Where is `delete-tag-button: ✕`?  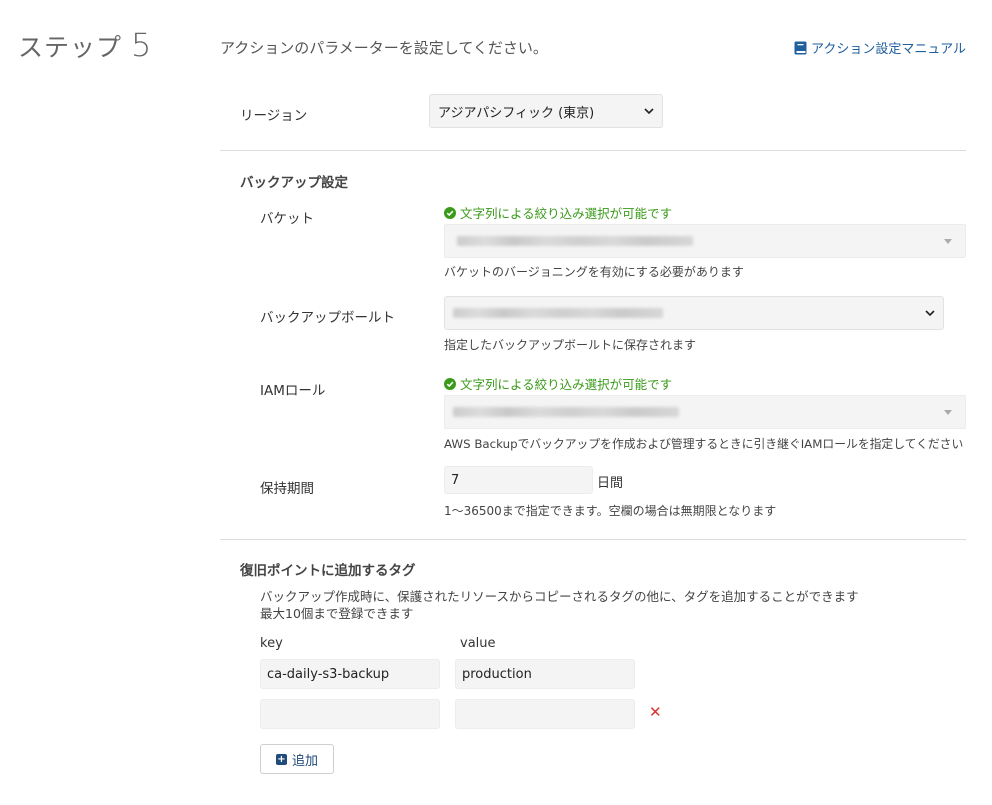
delete-tag-button: ✕ is located at coordinates (655, 712).